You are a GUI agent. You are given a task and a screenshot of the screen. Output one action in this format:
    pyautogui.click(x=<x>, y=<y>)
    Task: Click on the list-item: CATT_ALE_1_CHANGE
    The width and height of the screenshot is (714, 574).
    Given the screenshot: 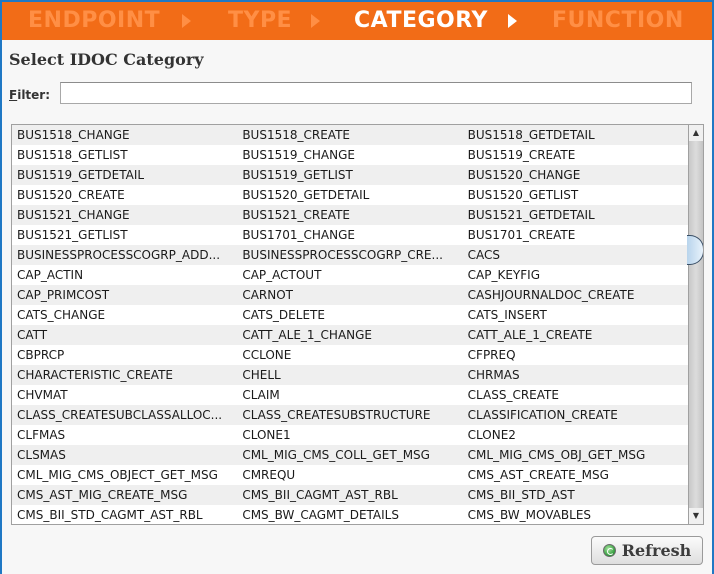 What is the action you would take?
    pyautogui.click(x=349, y=335)
    